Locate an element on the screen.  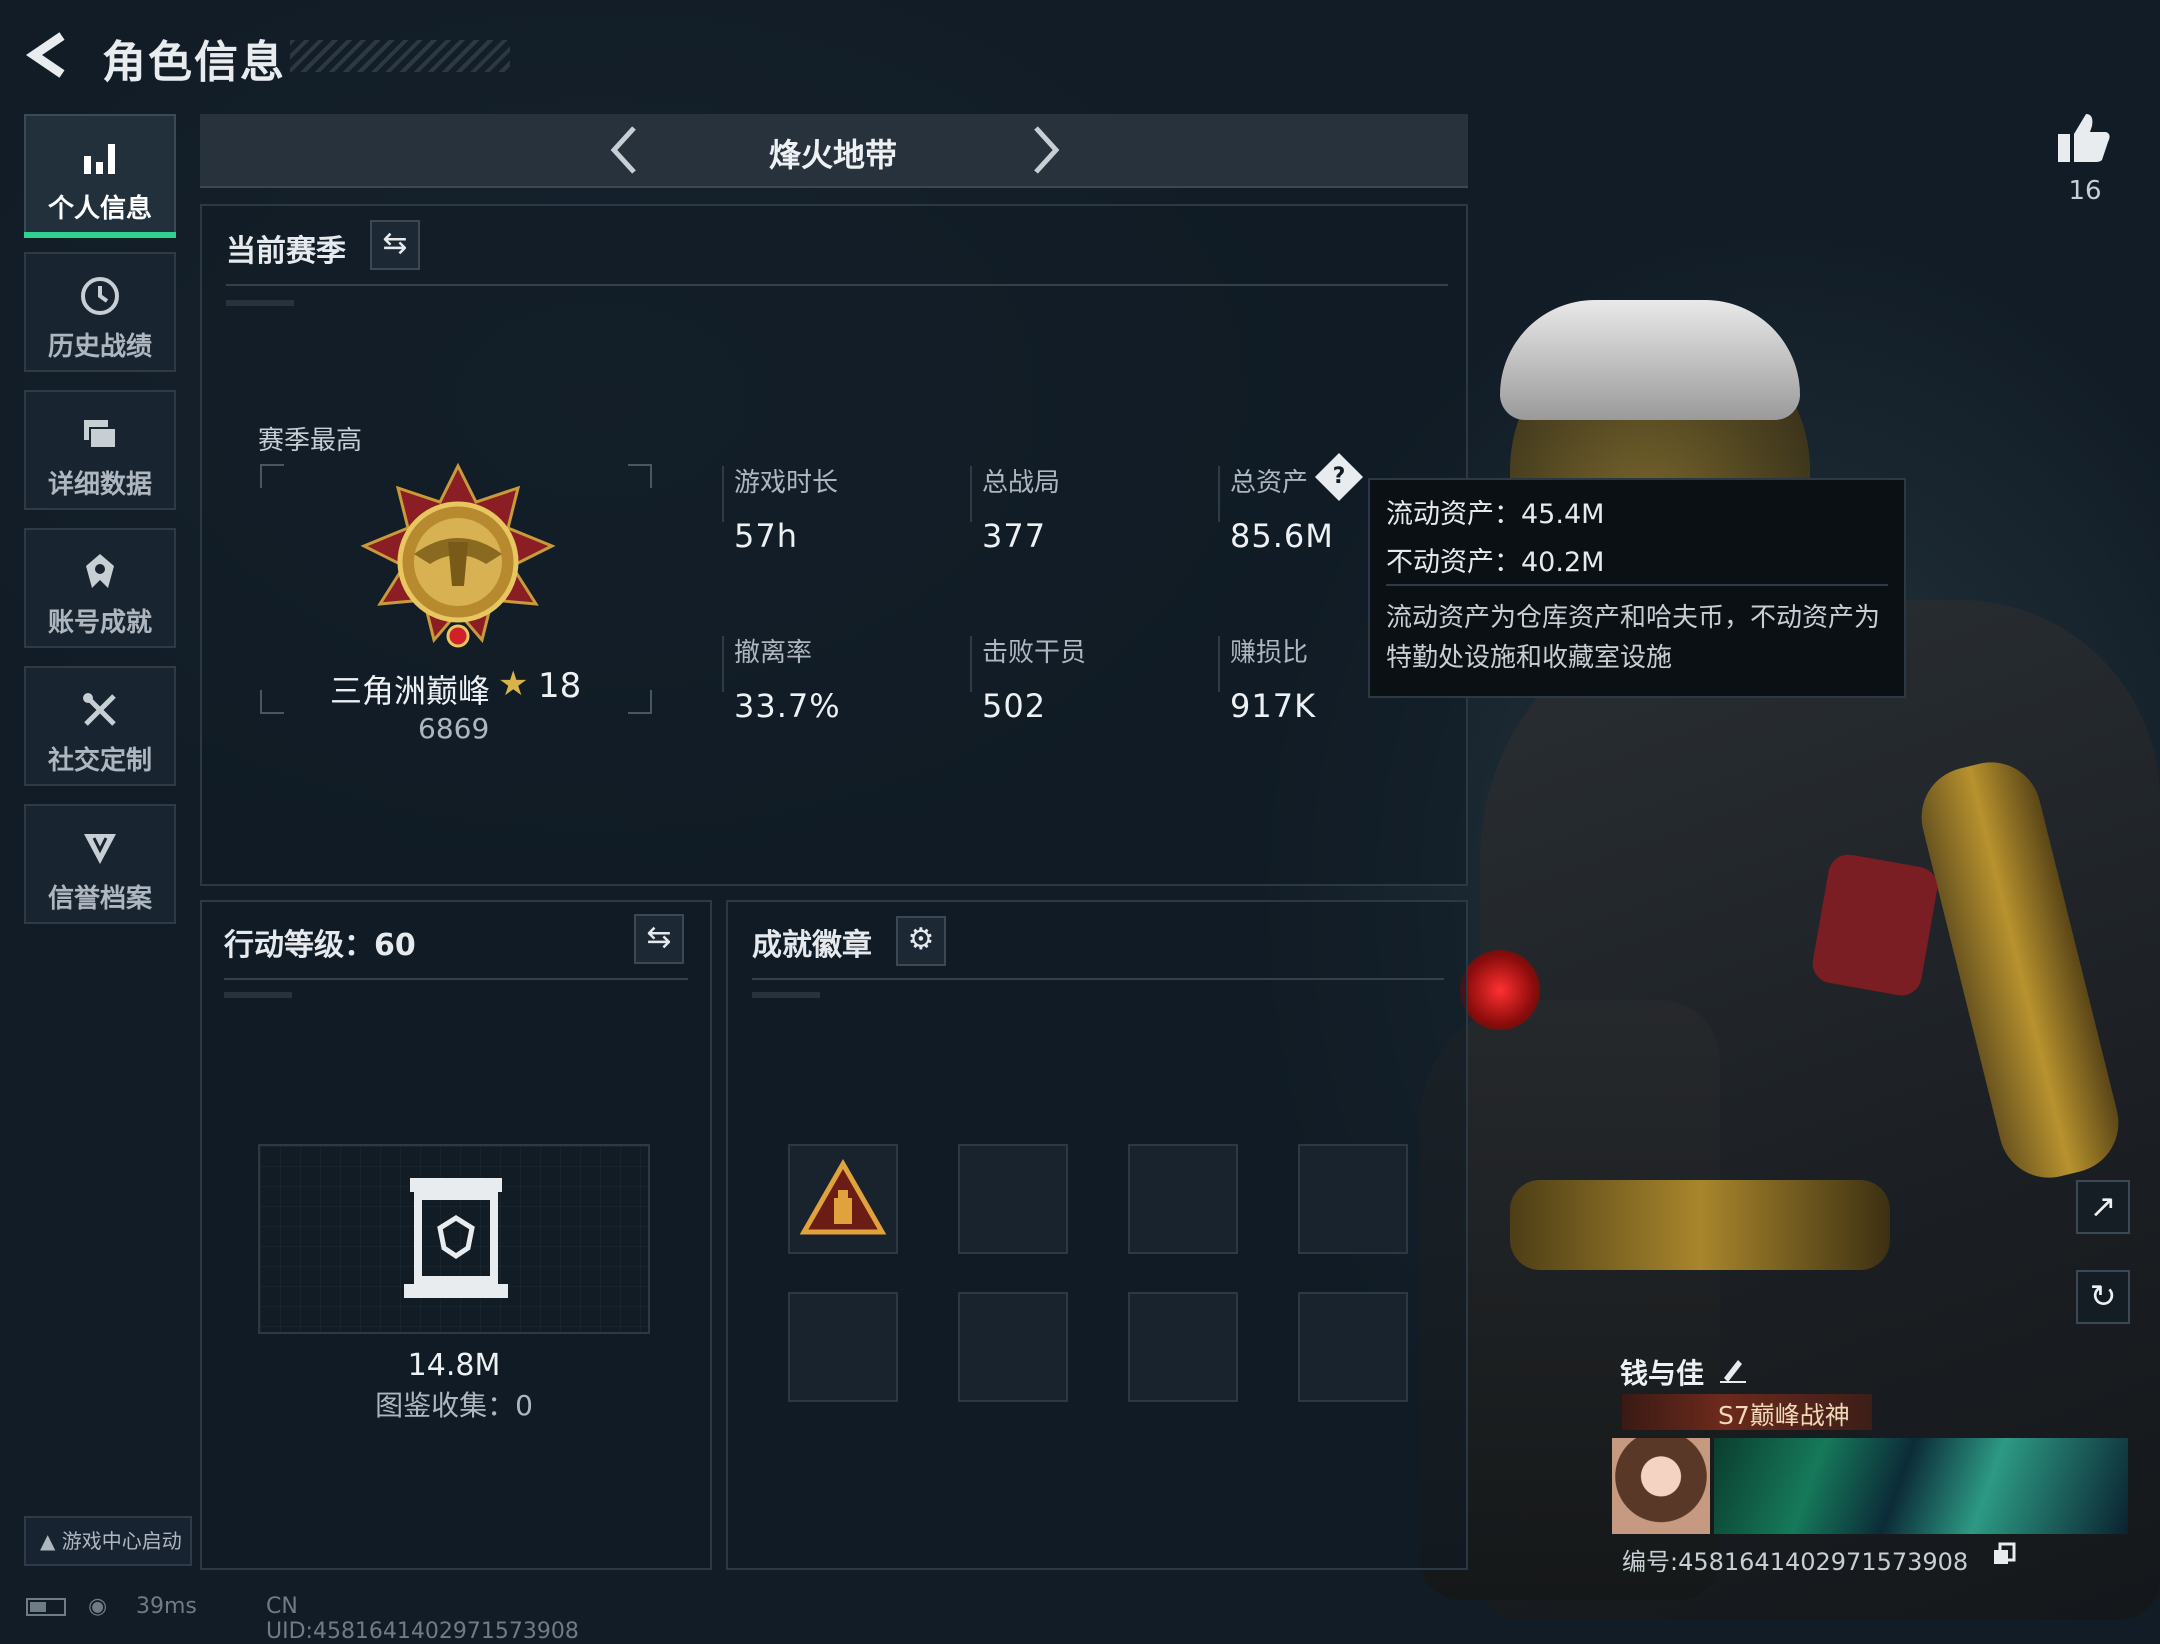
stat-label: 游戏时长 is located at coordinates (786, 483).